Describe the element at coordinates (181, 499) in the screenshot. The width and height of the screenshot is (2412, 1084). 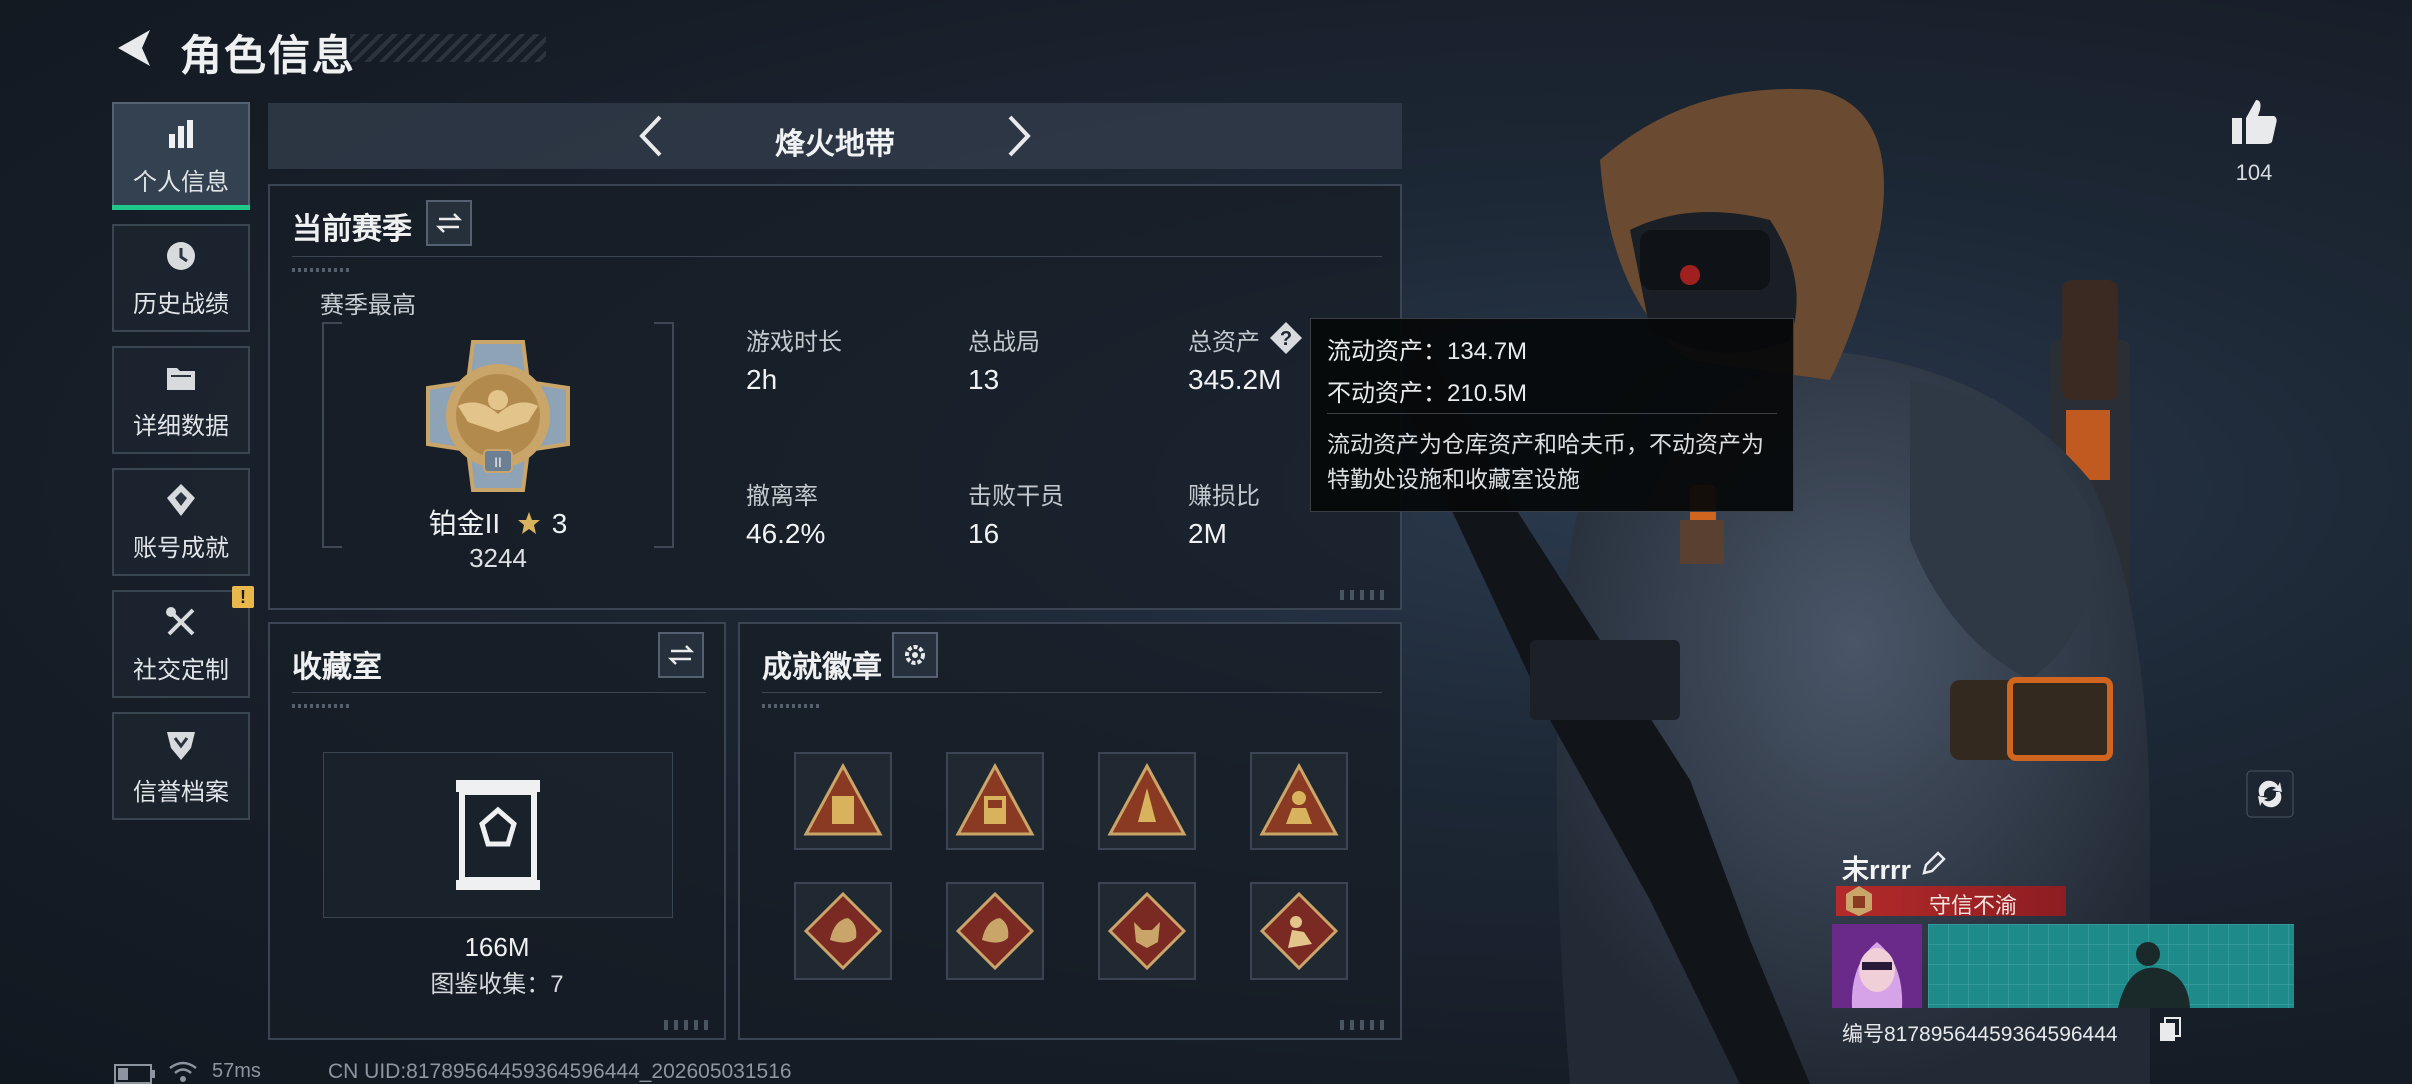
I see `achievement-icon` at that location.